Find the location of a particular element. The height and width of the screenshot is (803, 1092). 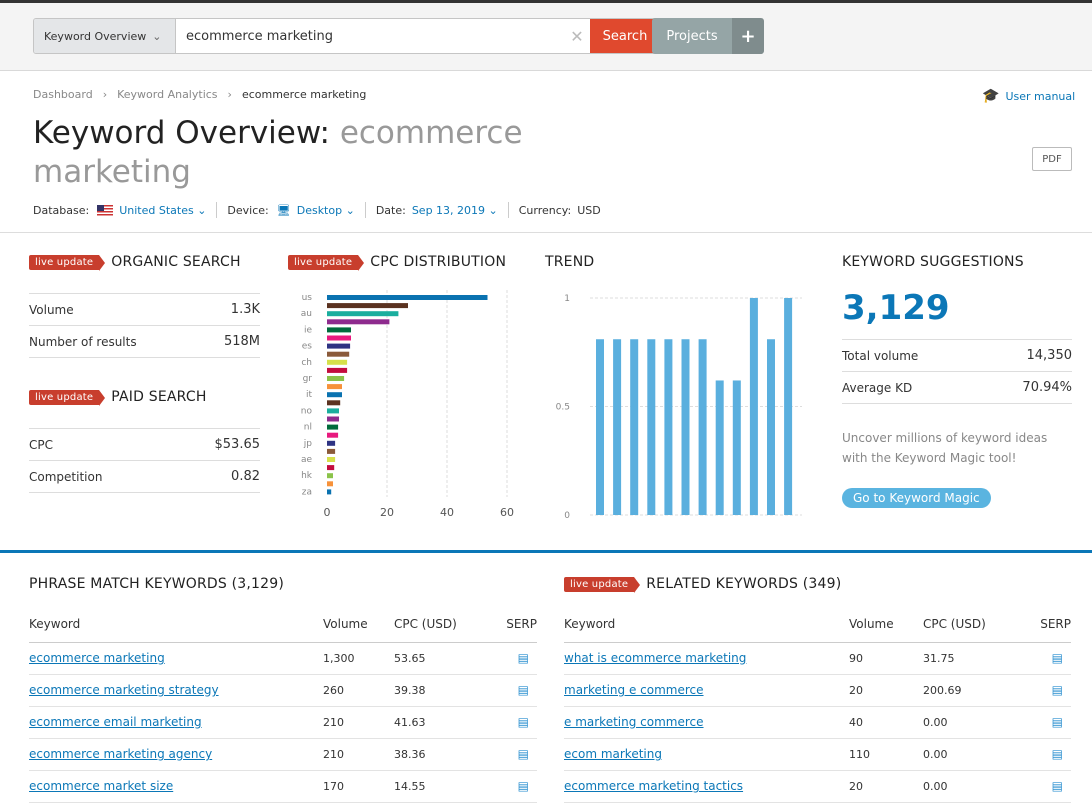

add-project-button: + is located at coordinates (748, 36).